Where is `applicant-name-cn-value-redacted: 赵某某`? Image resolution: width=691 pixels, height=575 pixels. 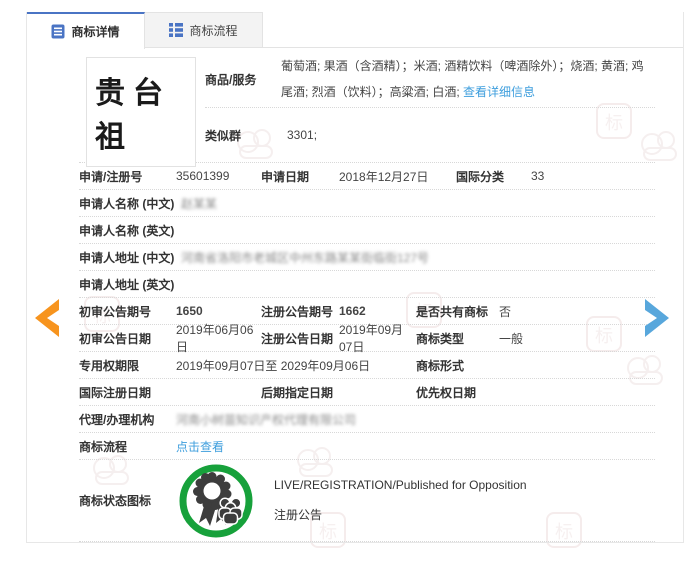 applicant-name-cn-value-redacted: 赵某某 is located at coordinates (199, 203).